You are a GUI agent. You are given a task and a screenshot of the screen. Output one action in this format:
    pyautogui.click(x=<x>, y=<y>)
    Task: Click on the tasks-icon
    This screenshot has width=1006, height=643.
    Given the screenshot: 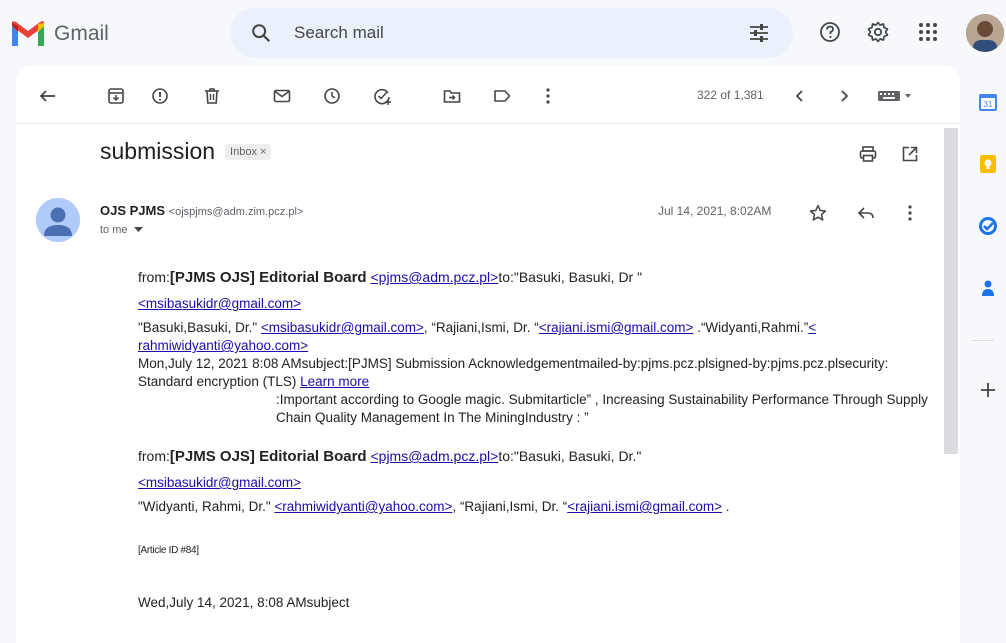 What is the action you would take?
    pyautogui.click(x=988, y=226)
    